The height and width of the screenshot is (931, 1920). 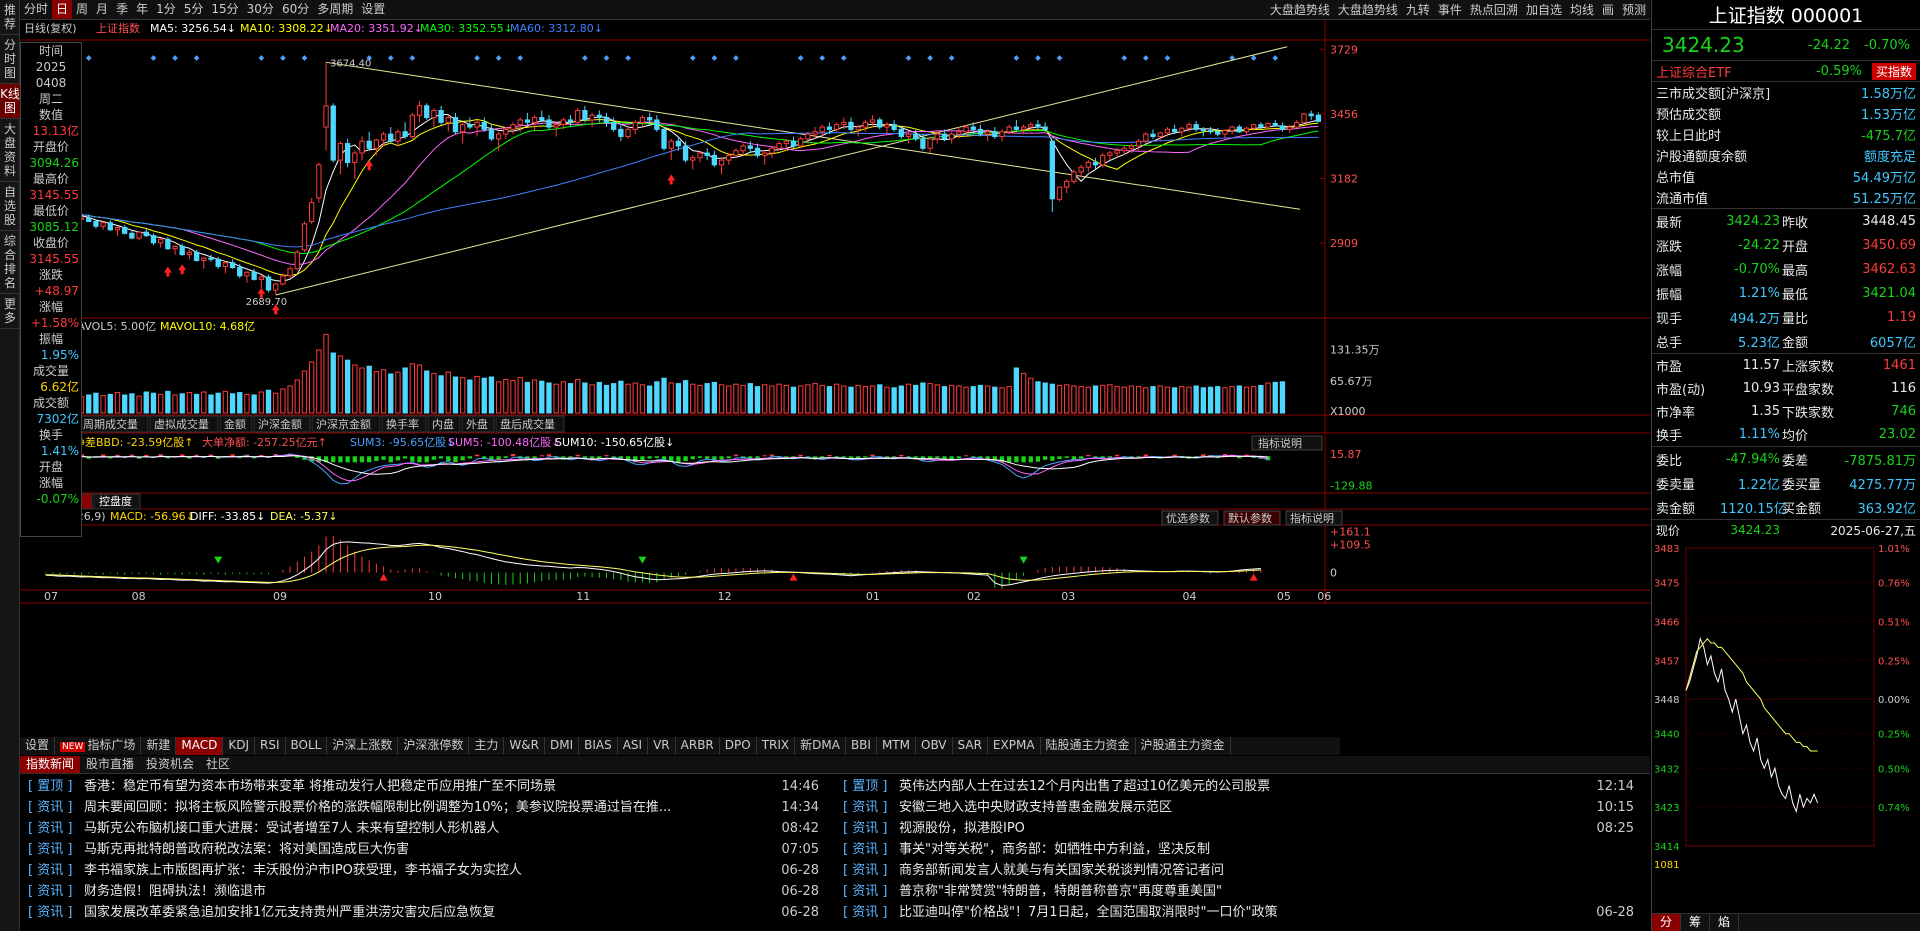 What do you see at coordinates (1608, 9) in the screenshot?
I see `toolbar-action-7: 画` at bounding box center [1608, 9].